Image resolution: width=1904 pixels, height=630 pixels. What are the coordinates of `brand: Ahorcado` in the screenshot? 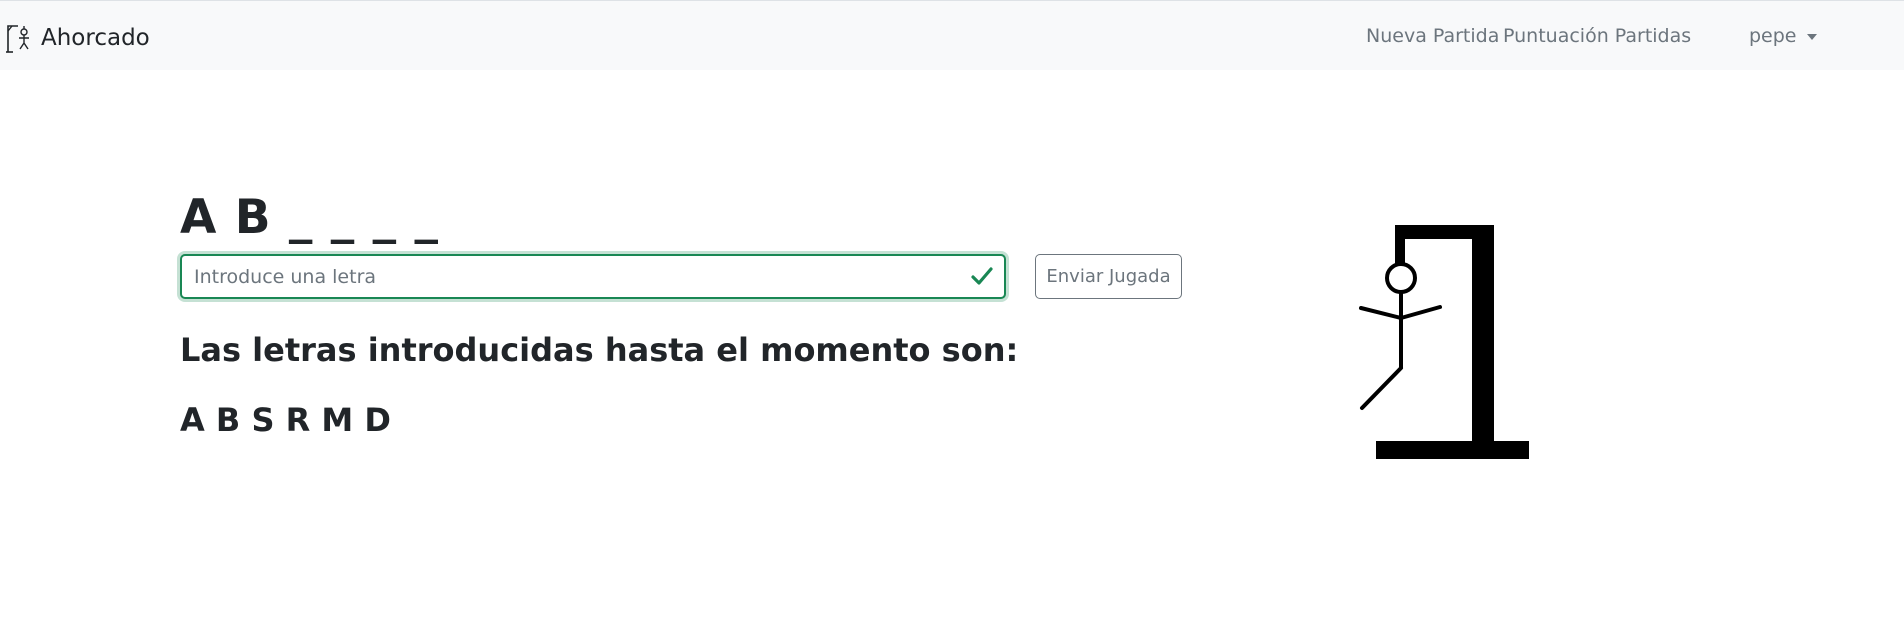 It's located at (77, 38).